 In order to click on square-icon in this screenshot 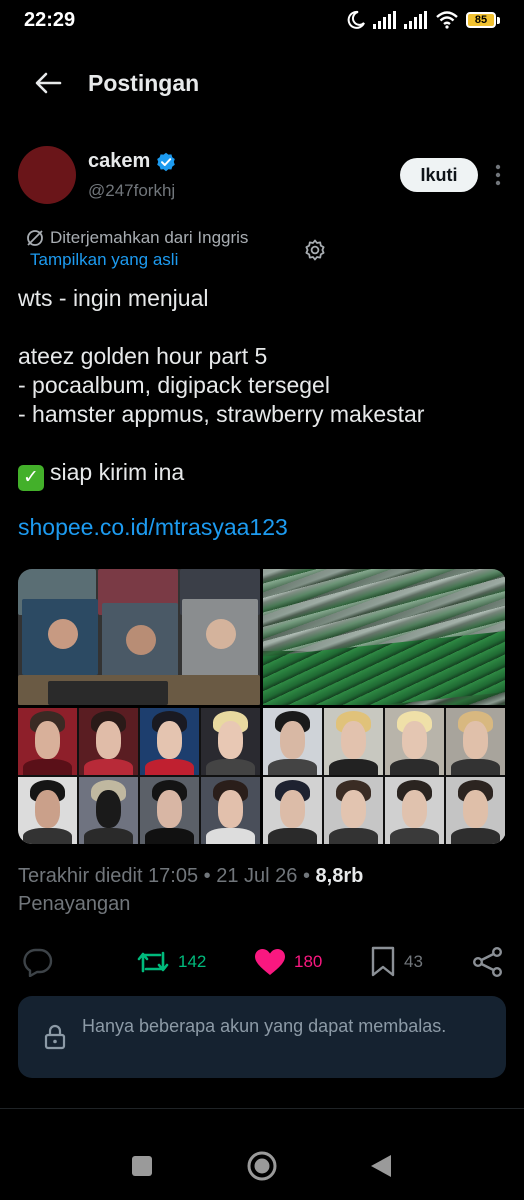, I will do `click(142, 1166)`.